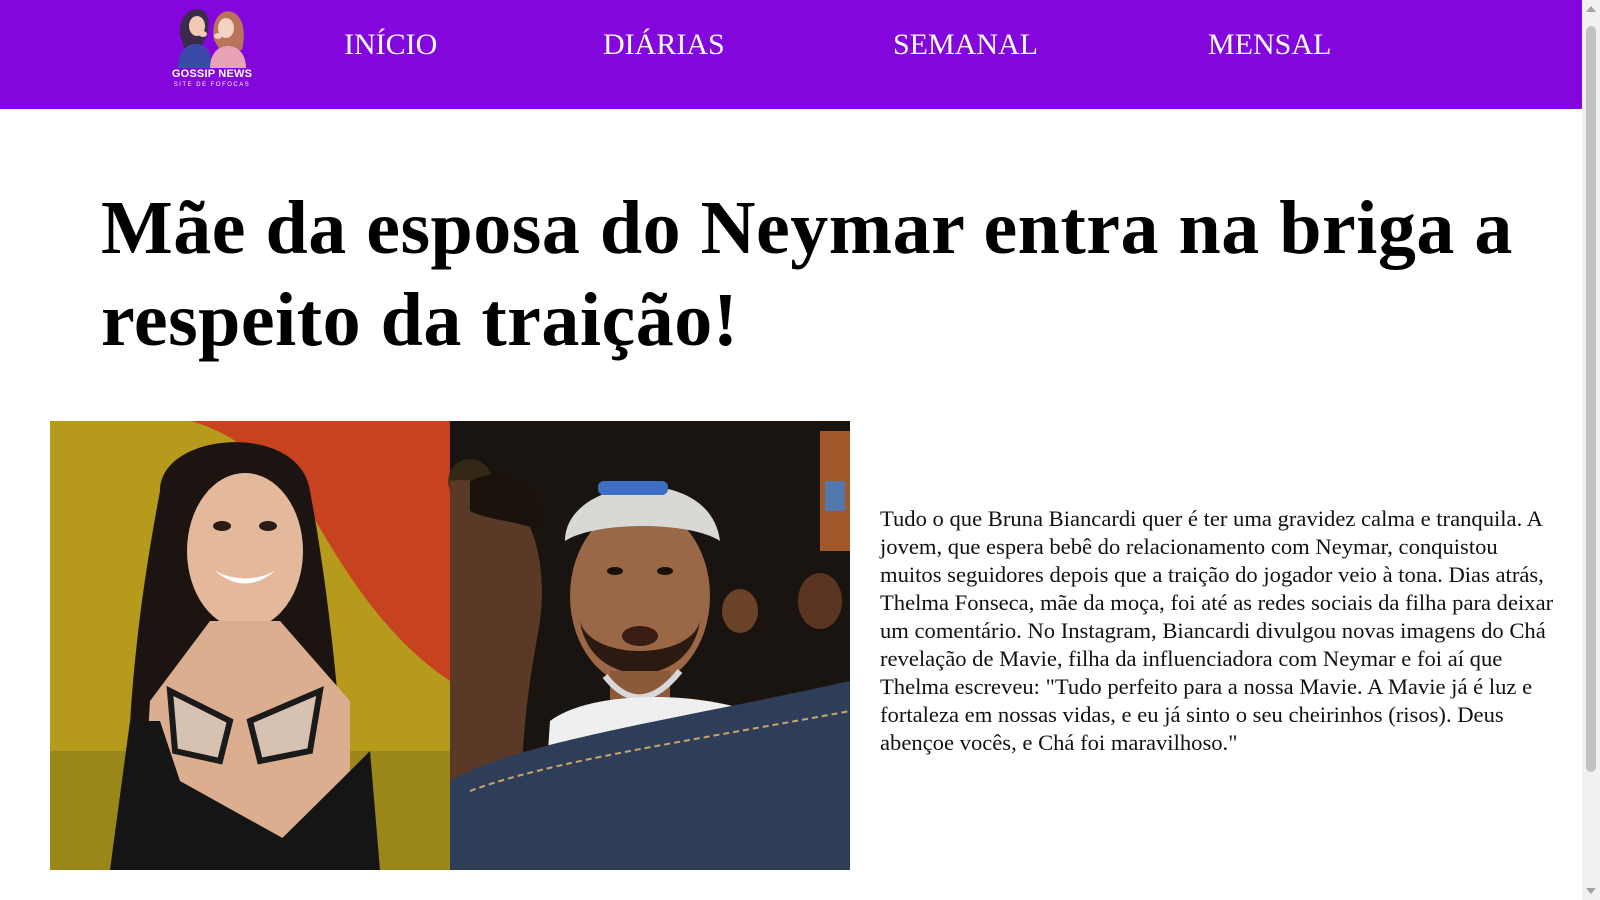 The width and height of the screenshot is (1600, 900). Describe the element at coordinates (1269, 45) in the screenshot. I see `nav-link-mensal: MENSAL` at that location.